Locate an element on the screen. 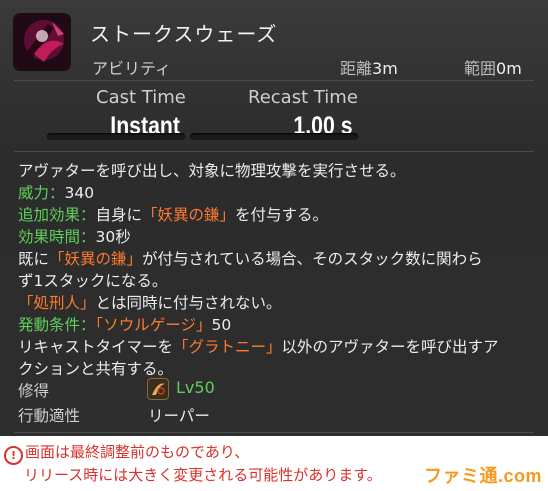  warning-icon: ! is located at coordinates (13, 455).